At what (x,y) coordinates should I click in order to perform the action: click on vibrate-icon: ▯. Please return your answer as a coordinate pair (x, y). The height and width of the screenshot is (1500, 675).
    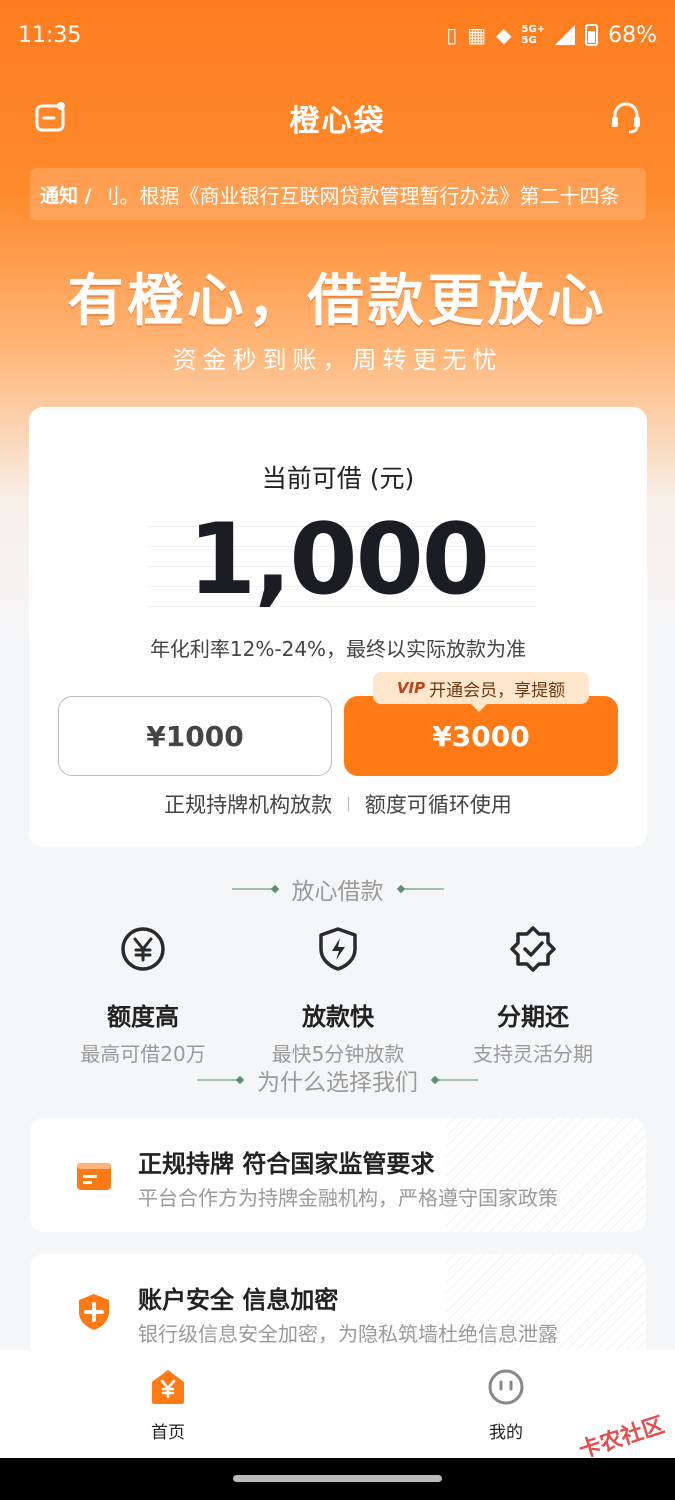
    Looking at the image, I should click on (452, 35).